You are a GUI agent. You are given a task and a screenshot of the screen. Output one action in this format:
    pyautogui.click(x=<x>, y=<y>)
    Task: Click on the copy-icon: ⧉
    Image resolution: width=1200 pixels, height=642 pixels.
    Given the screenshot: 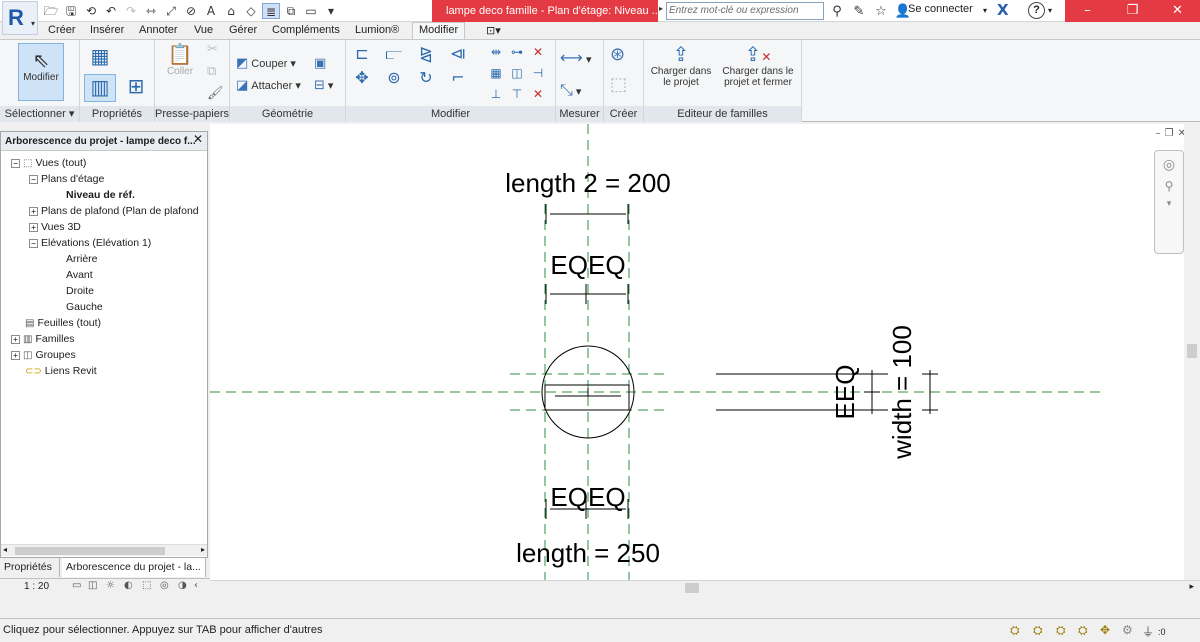 What is the action you would take?
    pyautogui.click(x=213, y=71)
    